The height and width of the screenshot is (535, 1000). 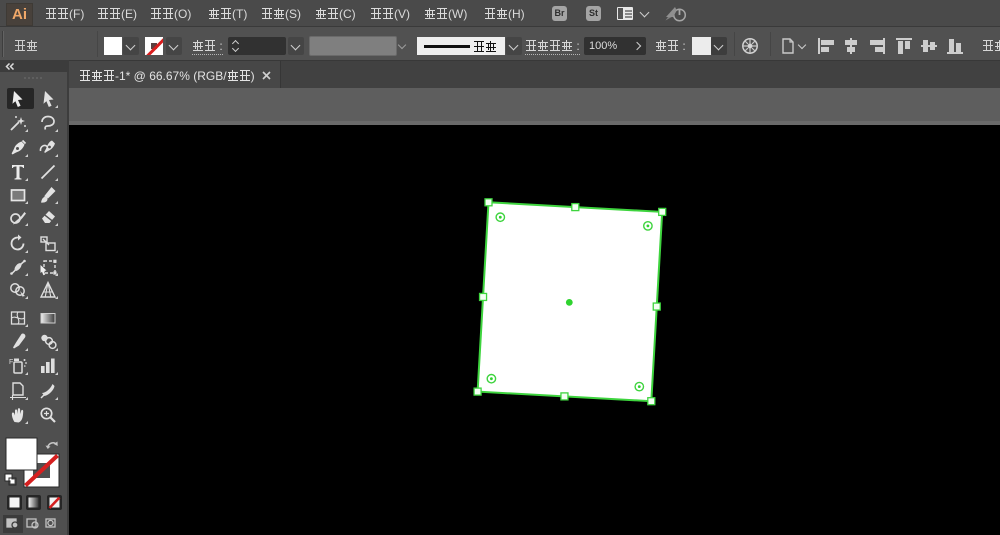 I want to click on svg-text: F, so click(x=11, y=362).